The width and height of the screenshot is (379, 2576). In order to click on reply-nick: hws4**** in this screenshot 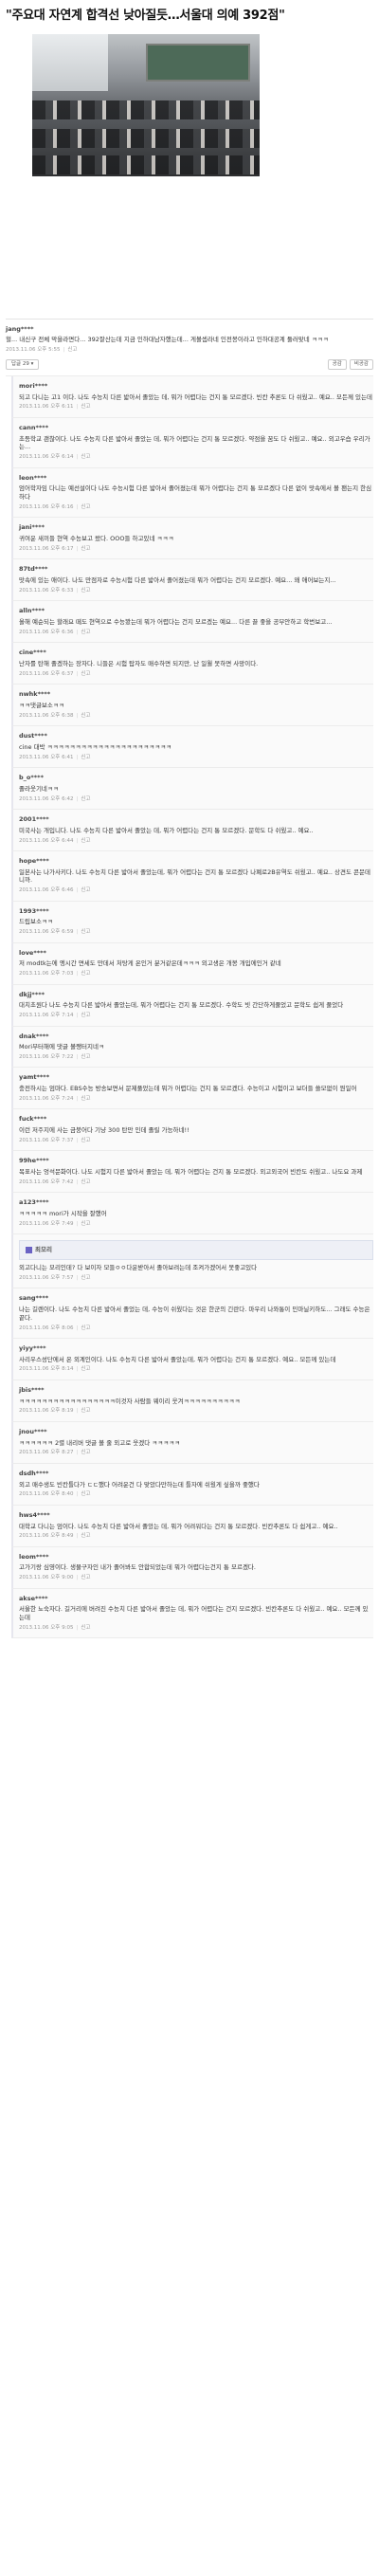, I will do `click(34, 1514)`.